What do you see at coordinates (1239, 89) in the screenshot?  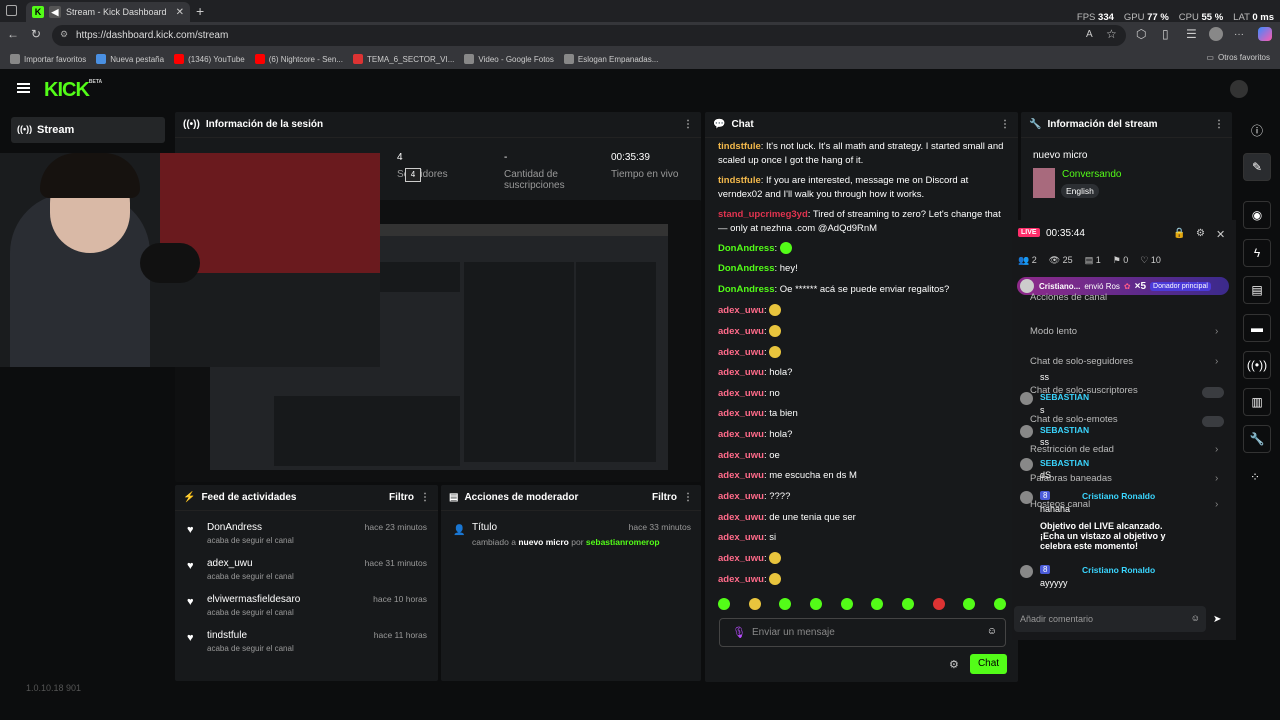 I see `user-avatar` at bounding box center [1239, 89].